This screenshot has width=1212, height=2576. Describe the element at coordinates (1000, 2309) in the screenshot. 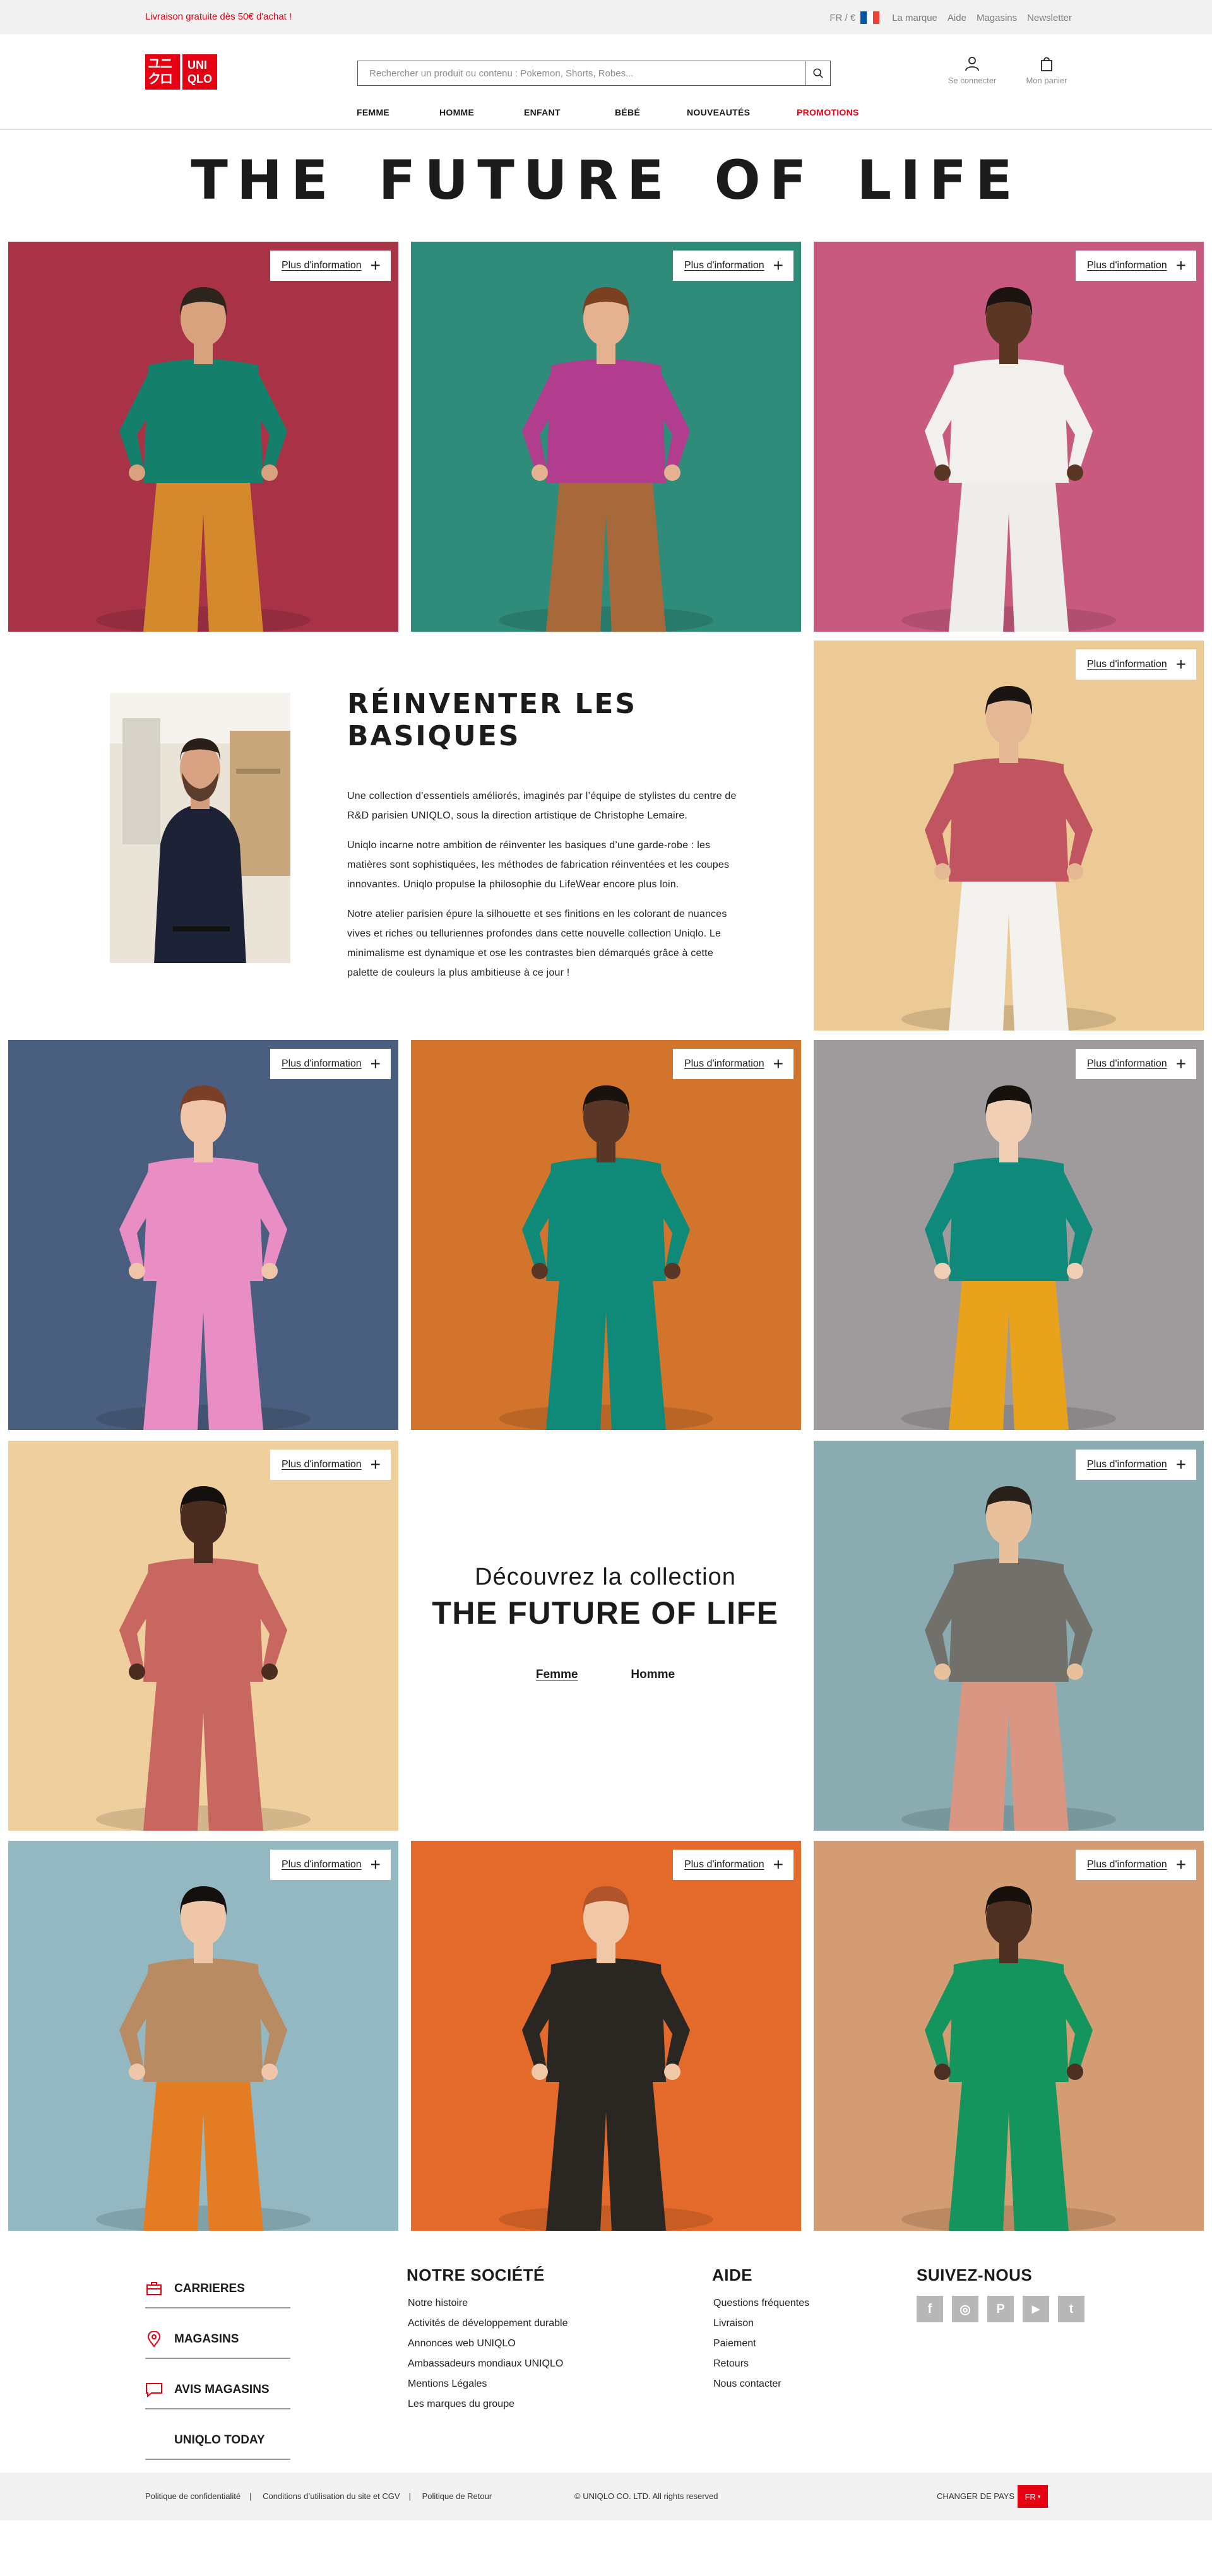

I see `pinterest-icon: P` at that location.